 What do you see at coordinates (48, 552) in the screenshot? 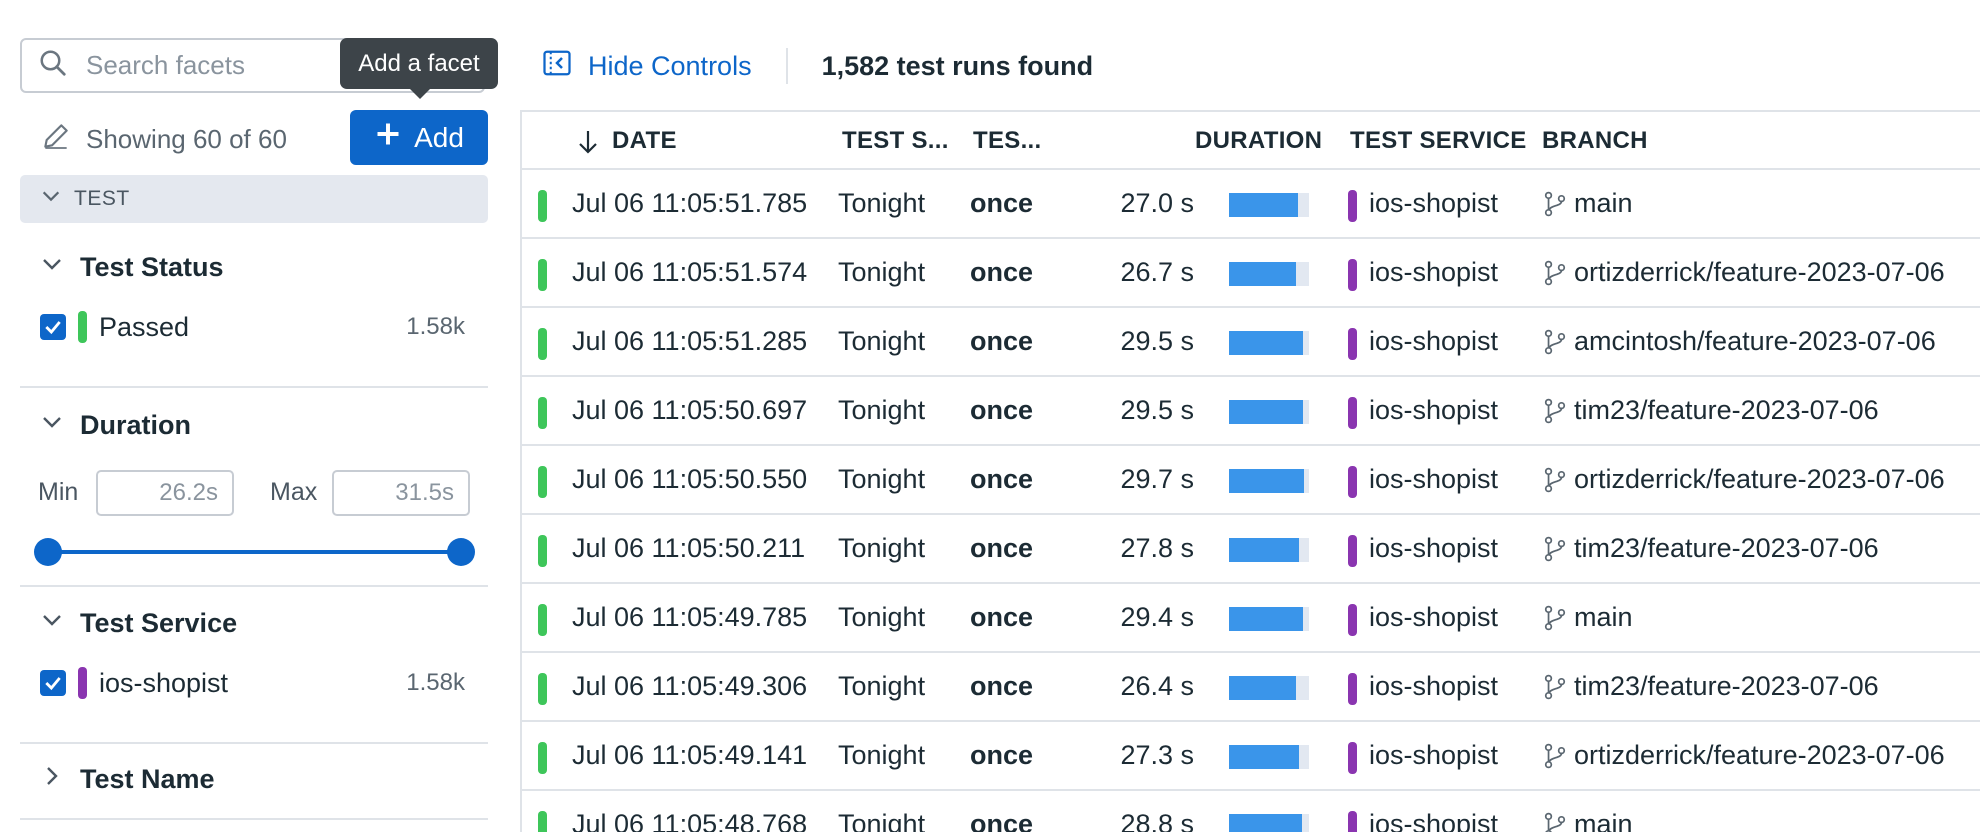
I see `slider-min-handle` at bounding box center [48, 552].